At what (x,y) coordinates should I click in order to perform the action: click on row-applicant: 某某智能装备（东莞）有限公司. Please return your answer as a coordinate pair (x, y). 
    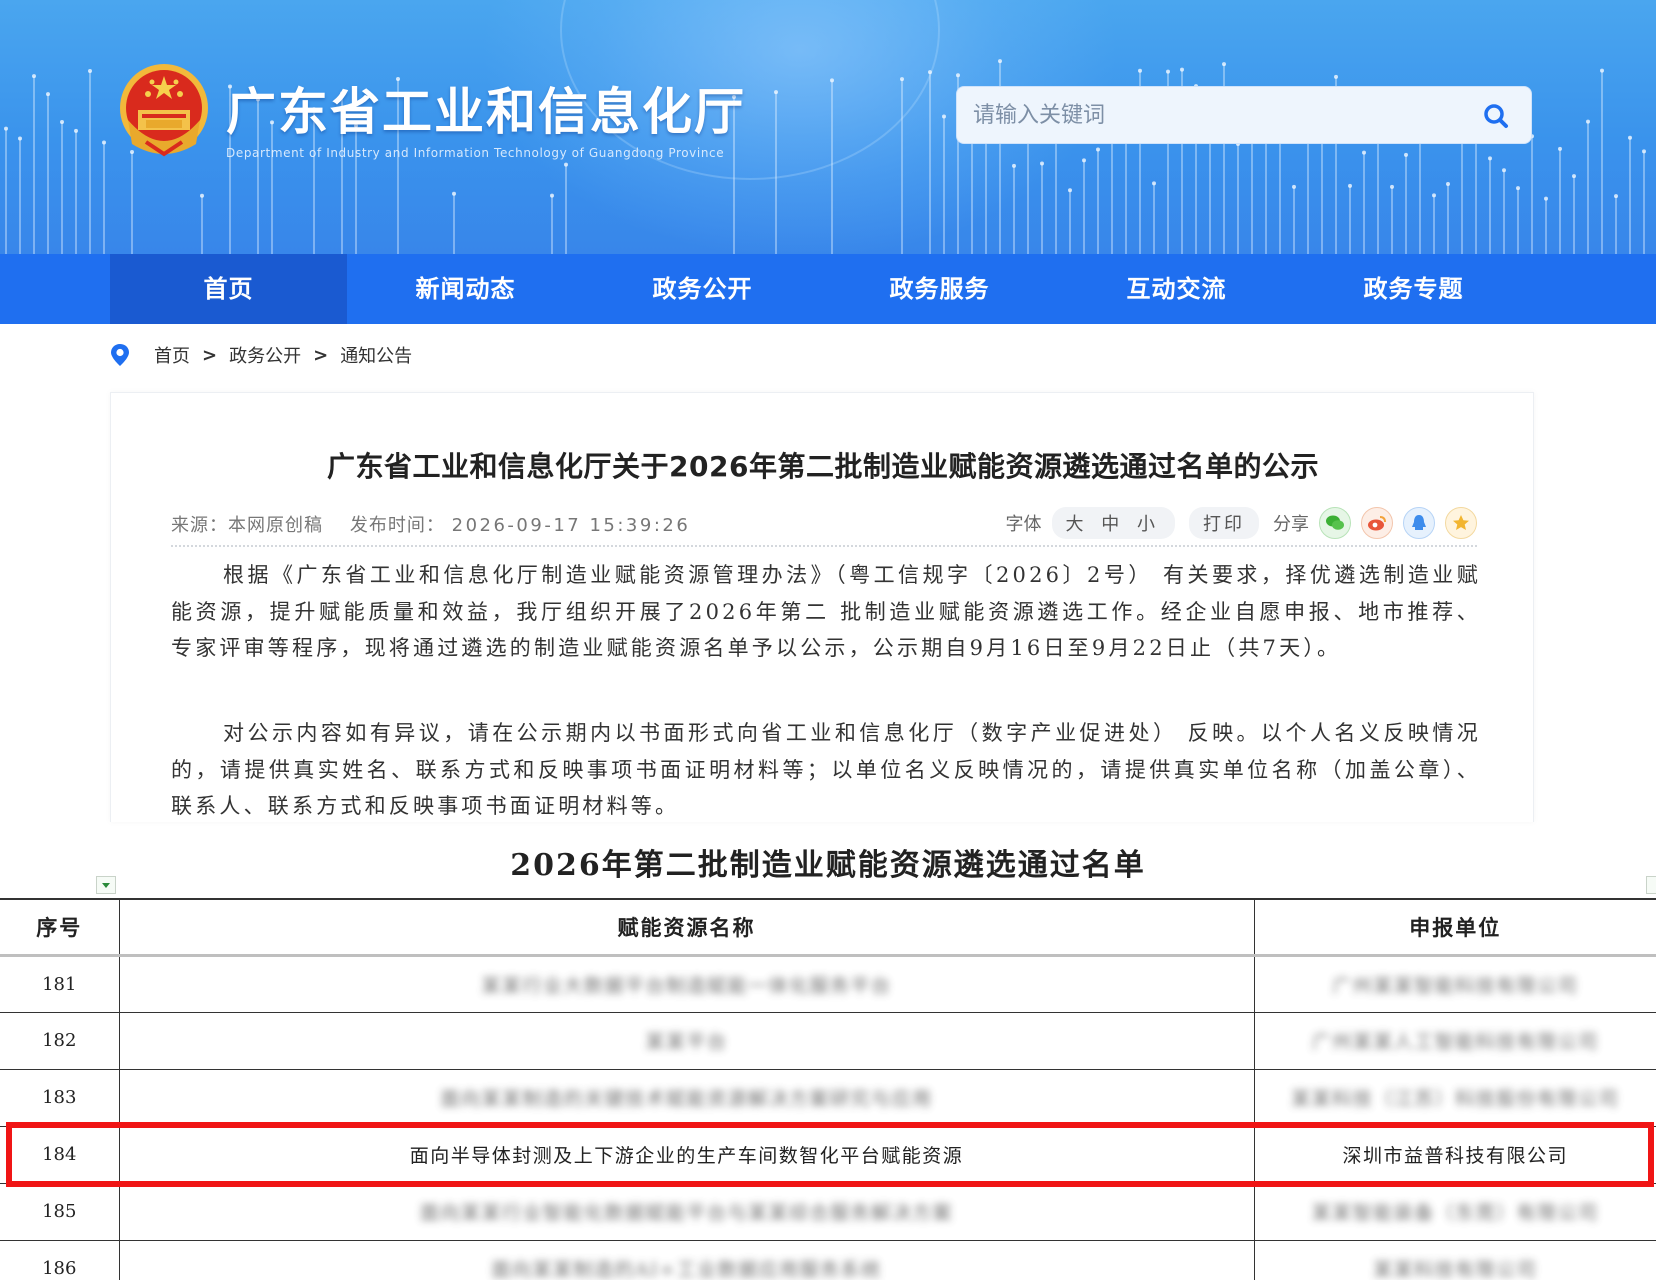
    Looking at the image, I should click on (1454, 1212).